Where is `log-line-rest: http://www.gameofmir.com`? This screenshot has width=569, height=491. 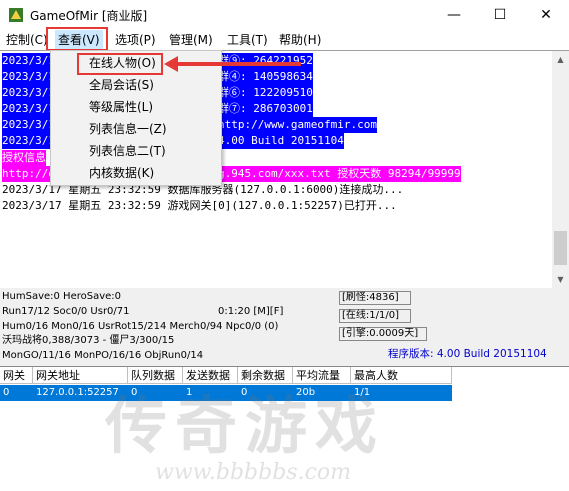
log-line-rest: http://www.gameofmir.com is located at coordinates (297, 125).